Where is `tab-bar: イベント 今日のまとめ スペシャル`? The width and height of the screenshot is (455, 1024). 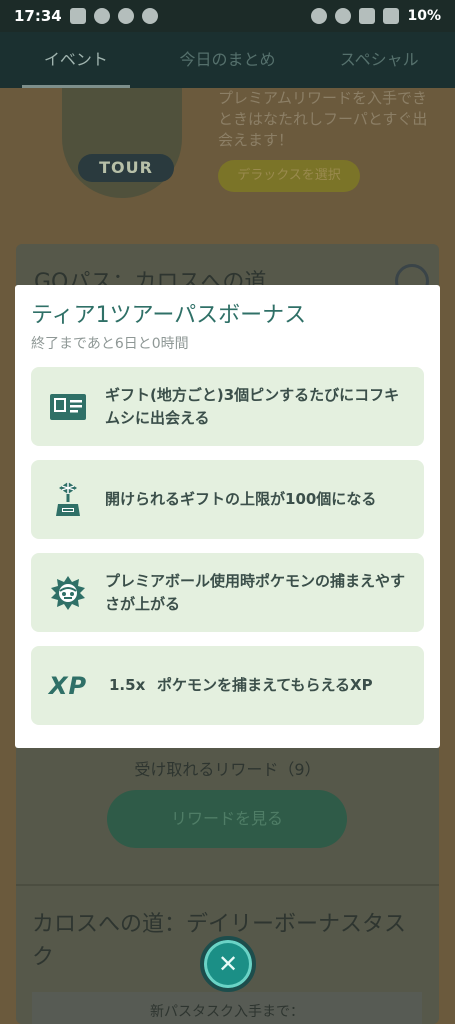
tab-bar: イベント 今日のまとめ スペシャル is located at coordinates (227, 60).